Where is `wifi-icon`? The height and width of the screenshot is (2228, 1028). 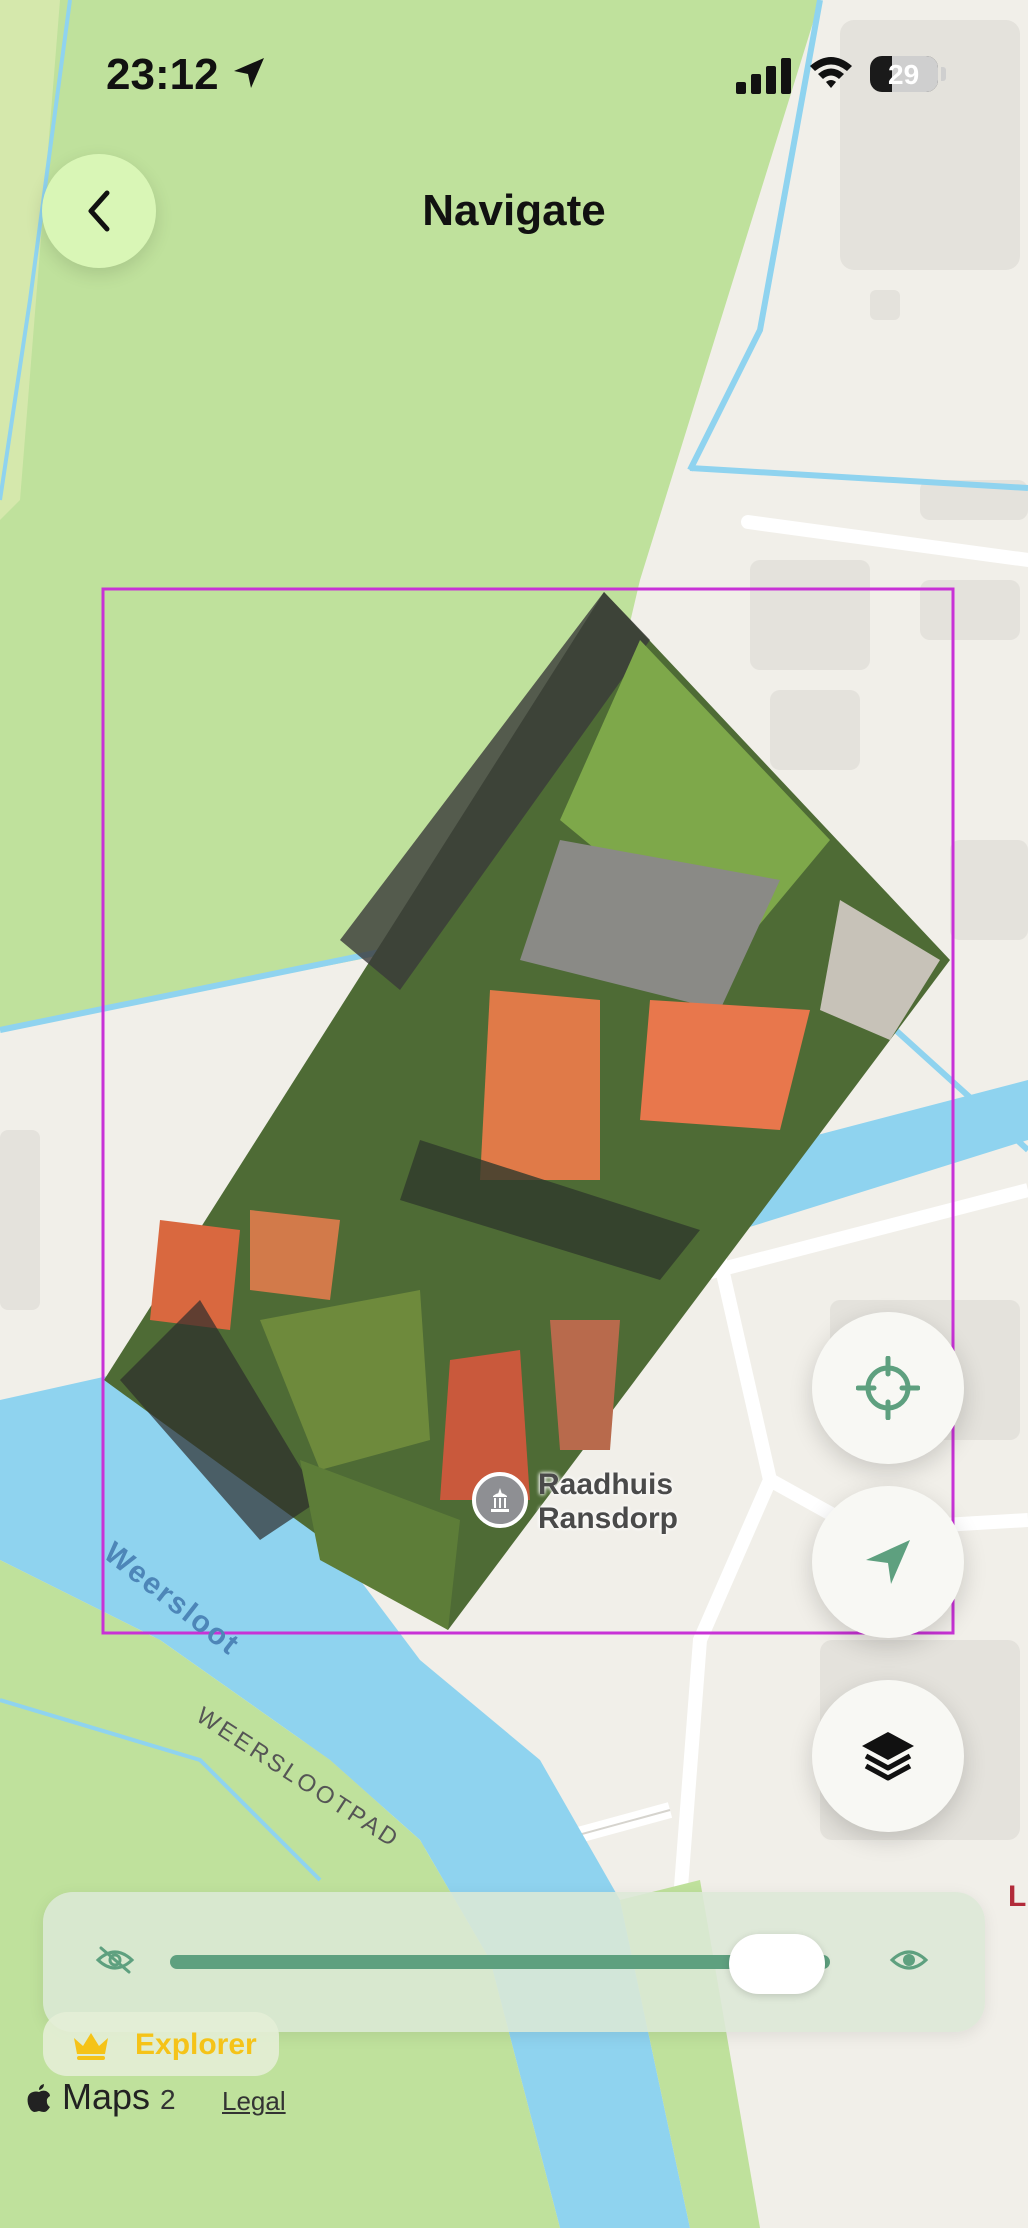
wifi-icon is located at coordinates (831, 72).